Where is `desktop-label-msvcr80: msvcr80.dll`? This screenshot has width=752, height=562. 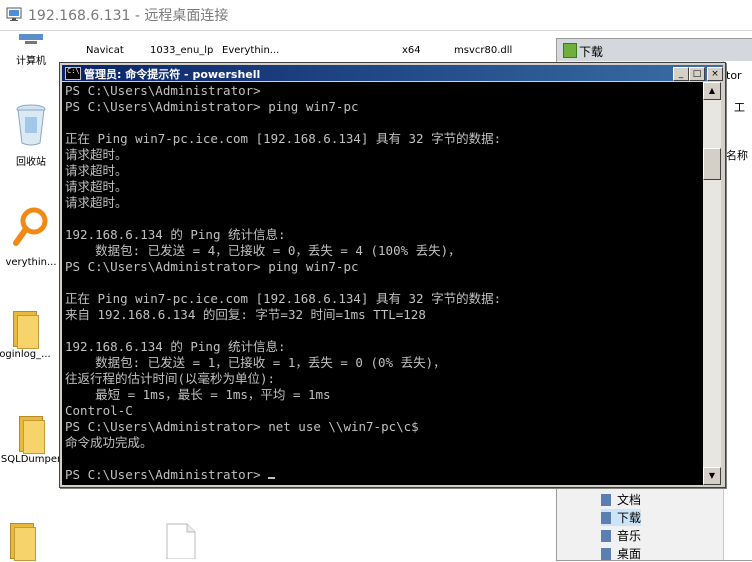 desktop-label-msvcr80: msvcr80.dll is located at coordinates (483, 50).